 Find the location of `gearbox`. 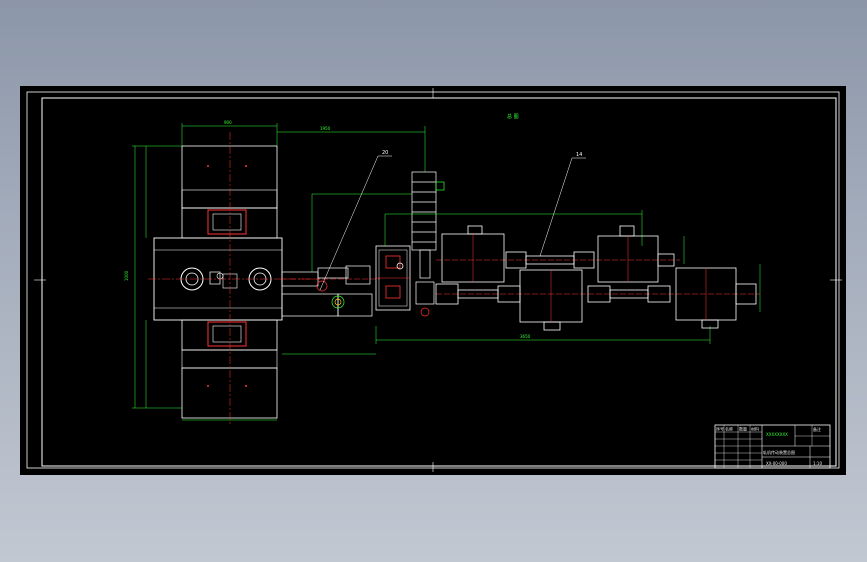

gearbox is located at coordinates (393, 278).